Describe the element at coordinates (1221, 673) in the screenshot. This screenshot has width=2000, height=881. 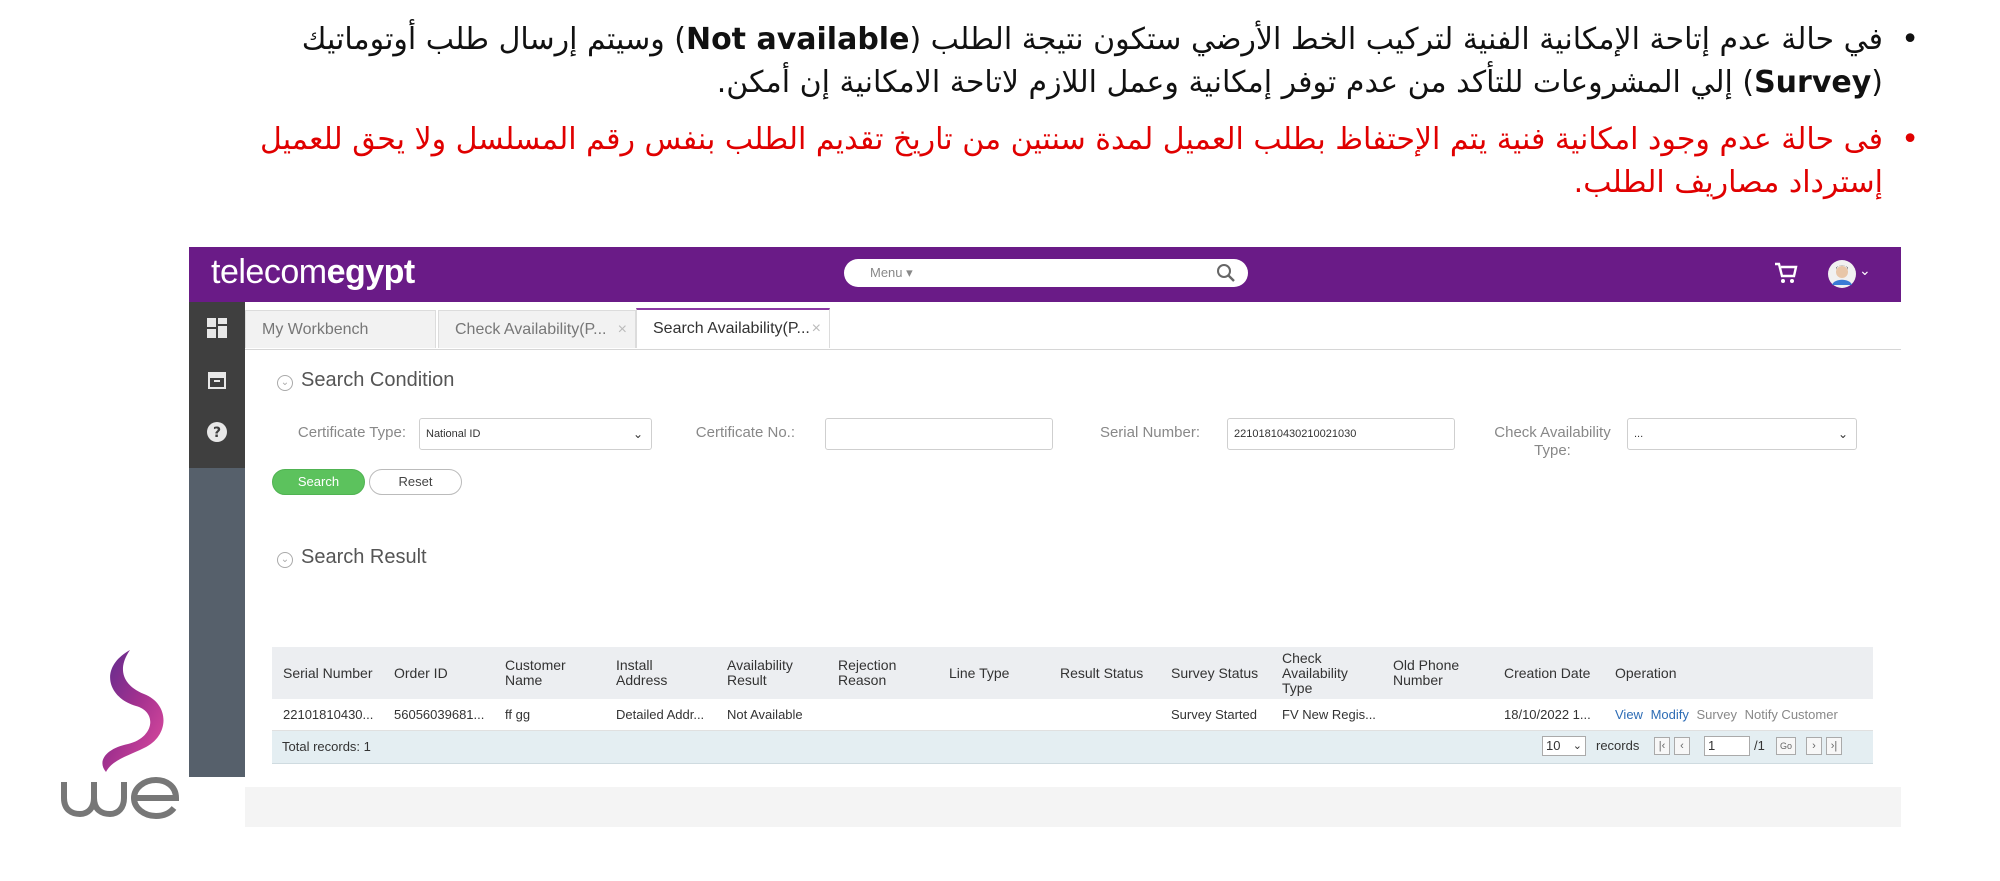
I see `column-header: Survey Status` at that location.